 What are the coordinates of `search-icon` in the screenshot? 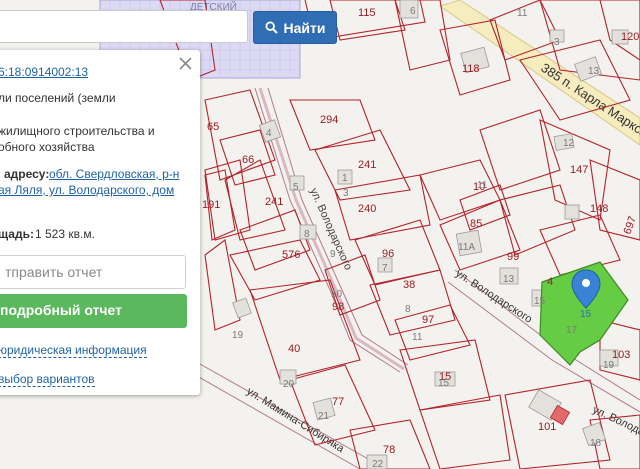 It's located at (271, 27).